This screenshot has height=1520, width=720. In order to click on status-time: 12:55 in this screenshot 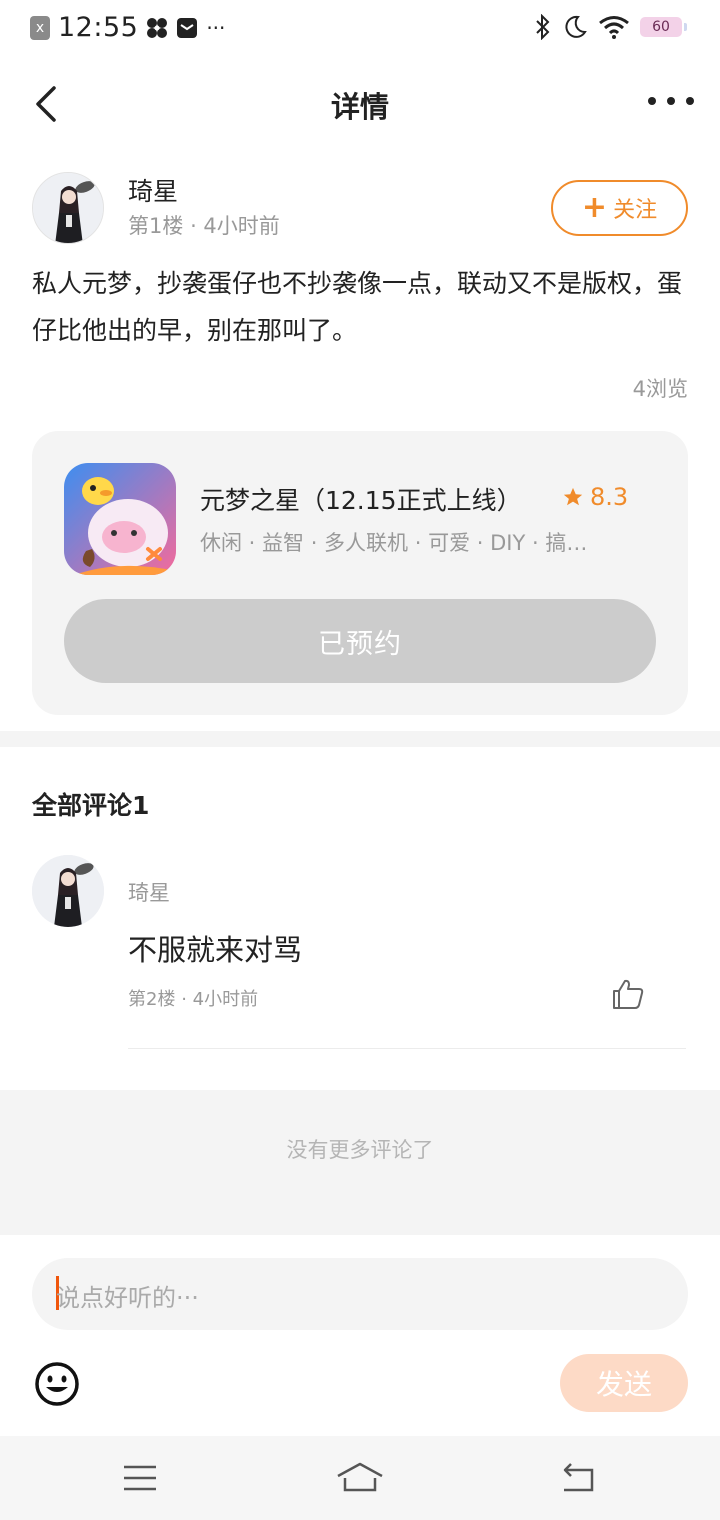, I will do `click(98, 27)`.